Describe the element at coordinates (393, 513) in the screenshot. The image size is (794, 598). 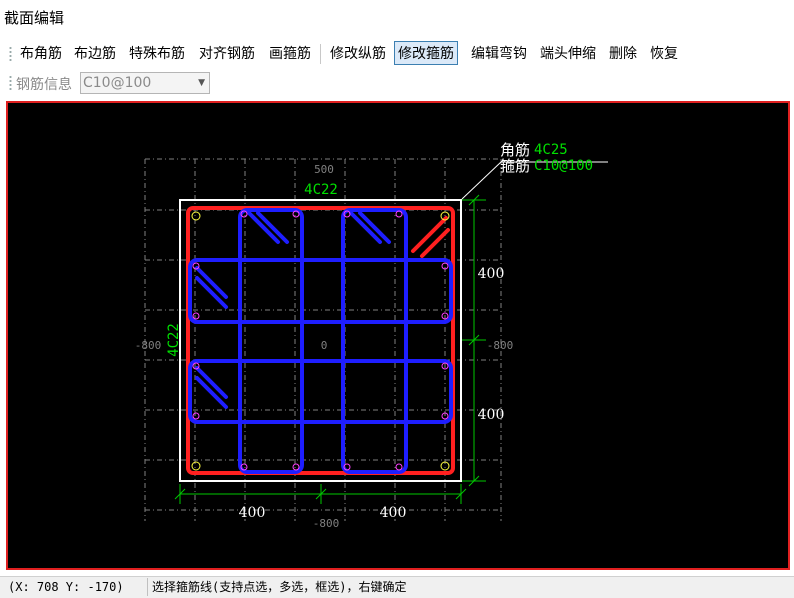
I see `bottom-right-dimension: 400` at that location.